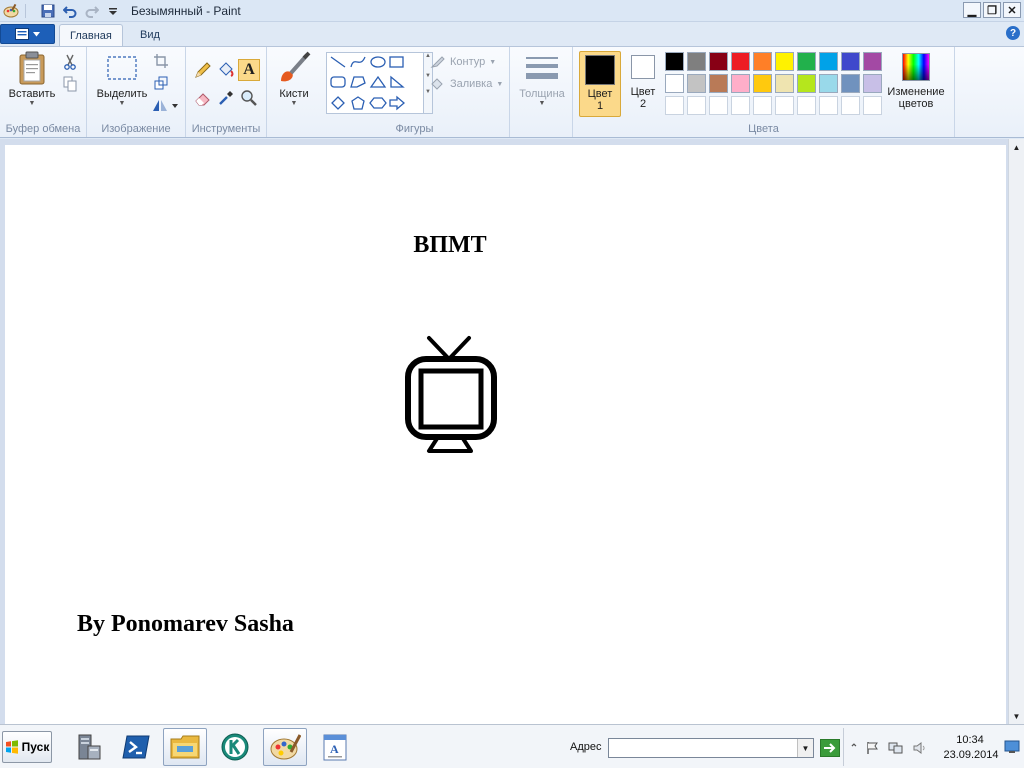 The image size is (1024, 768). Describe the element at coordinates (992, 10) in the screenshot. I see `restore-button: ❐` at that location.